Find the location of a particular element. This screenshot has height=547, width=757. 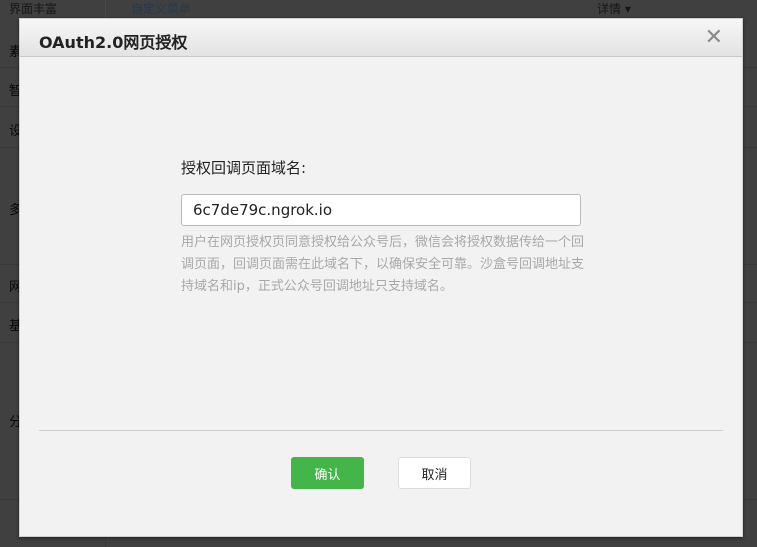

dialog-title: OAuth2.0网页授权 is located at coordinates (113, 42).